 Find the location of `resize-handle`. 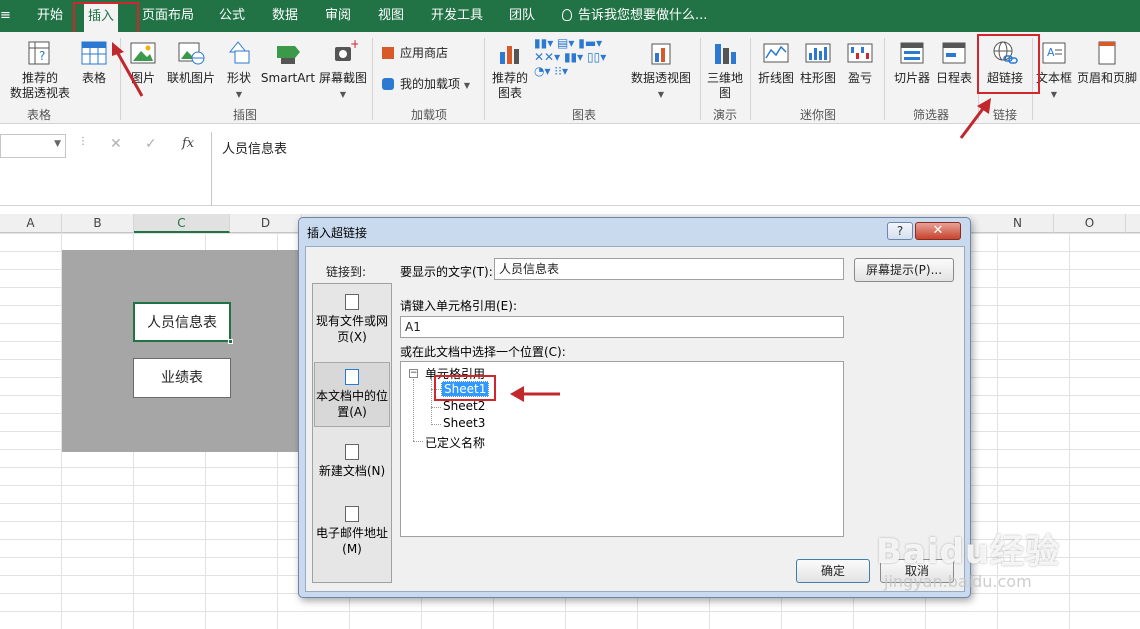

resize-handle is located at coordinates (230, 341).